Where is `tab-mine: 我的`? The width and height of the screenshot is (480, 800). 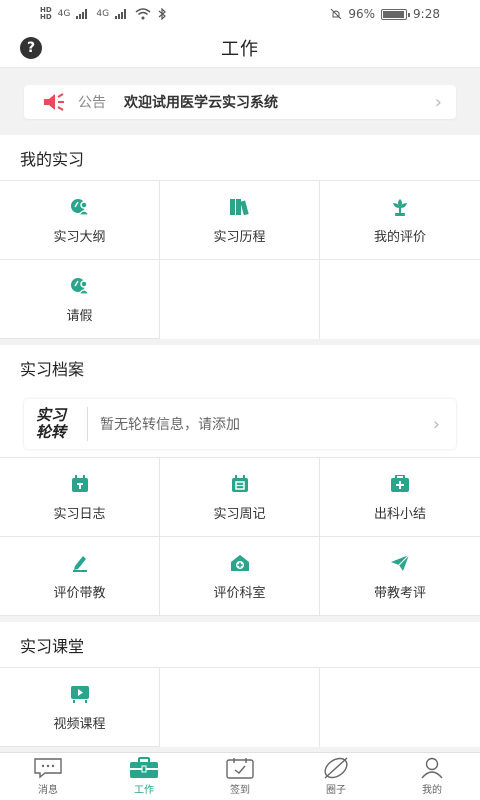
tab-mine: 我的 is located at coordinates (432, 776).